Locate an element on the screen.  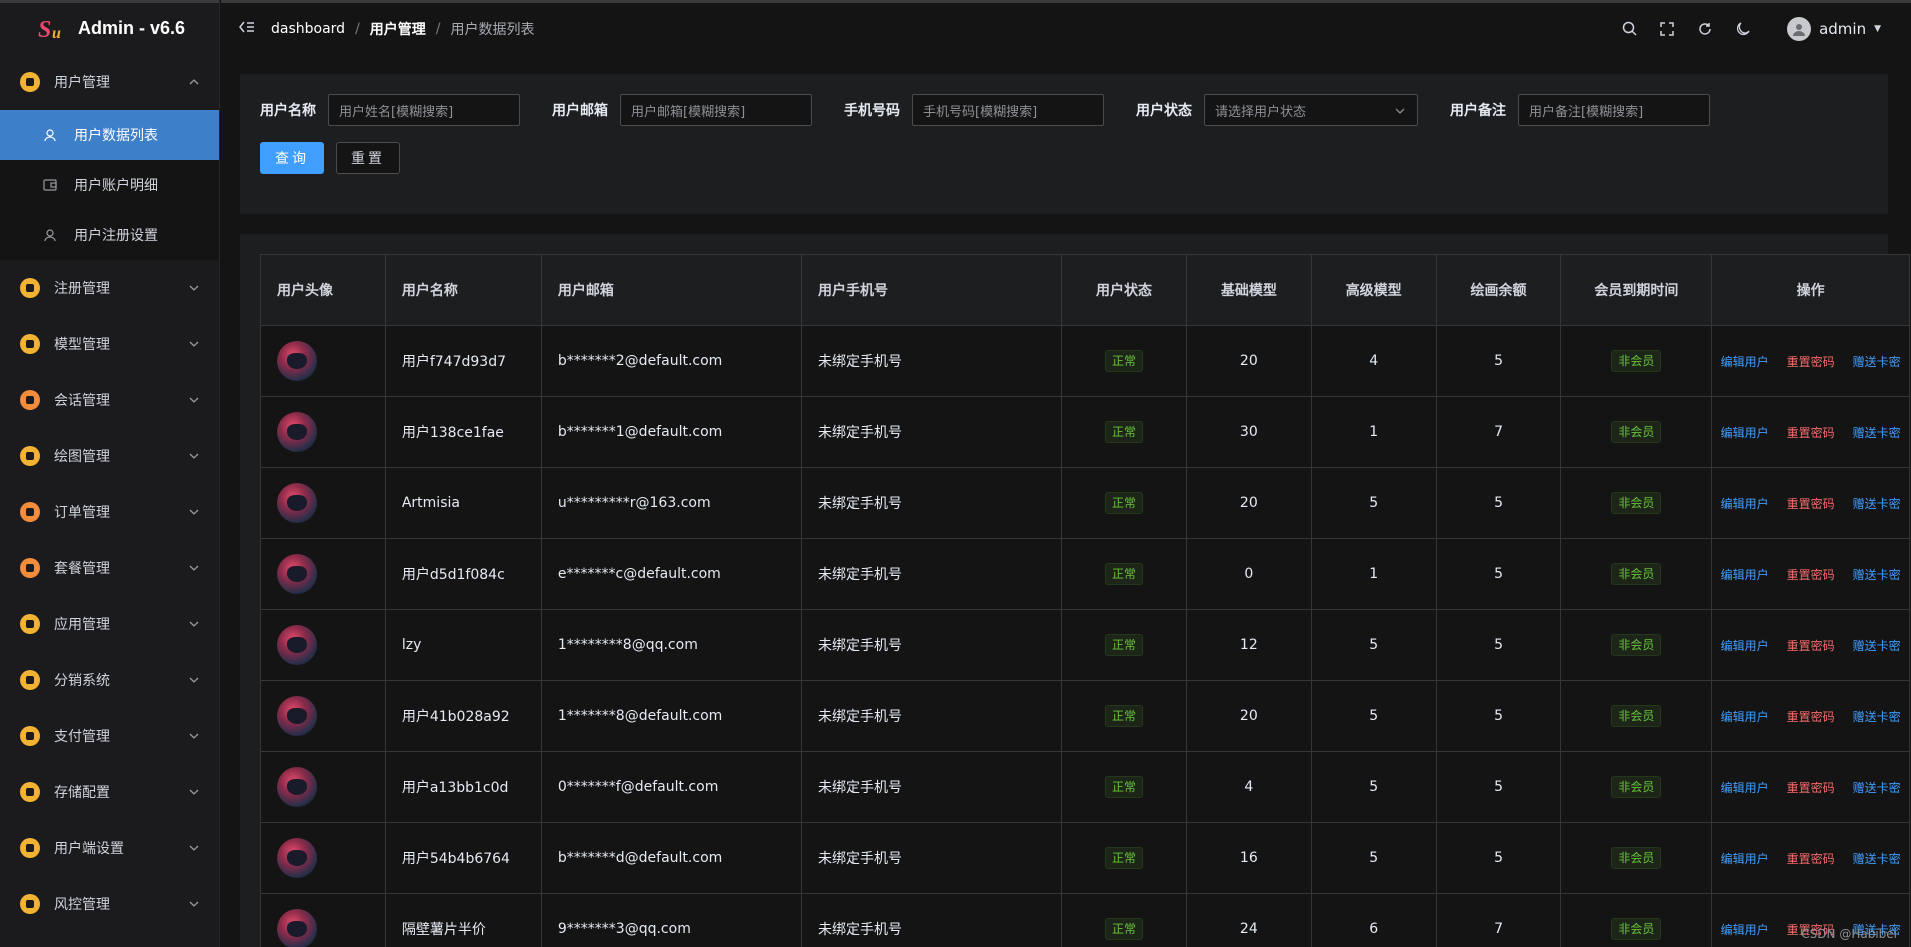
sidebar-group-10: 存储配置 is located at coordinates (109, 792).